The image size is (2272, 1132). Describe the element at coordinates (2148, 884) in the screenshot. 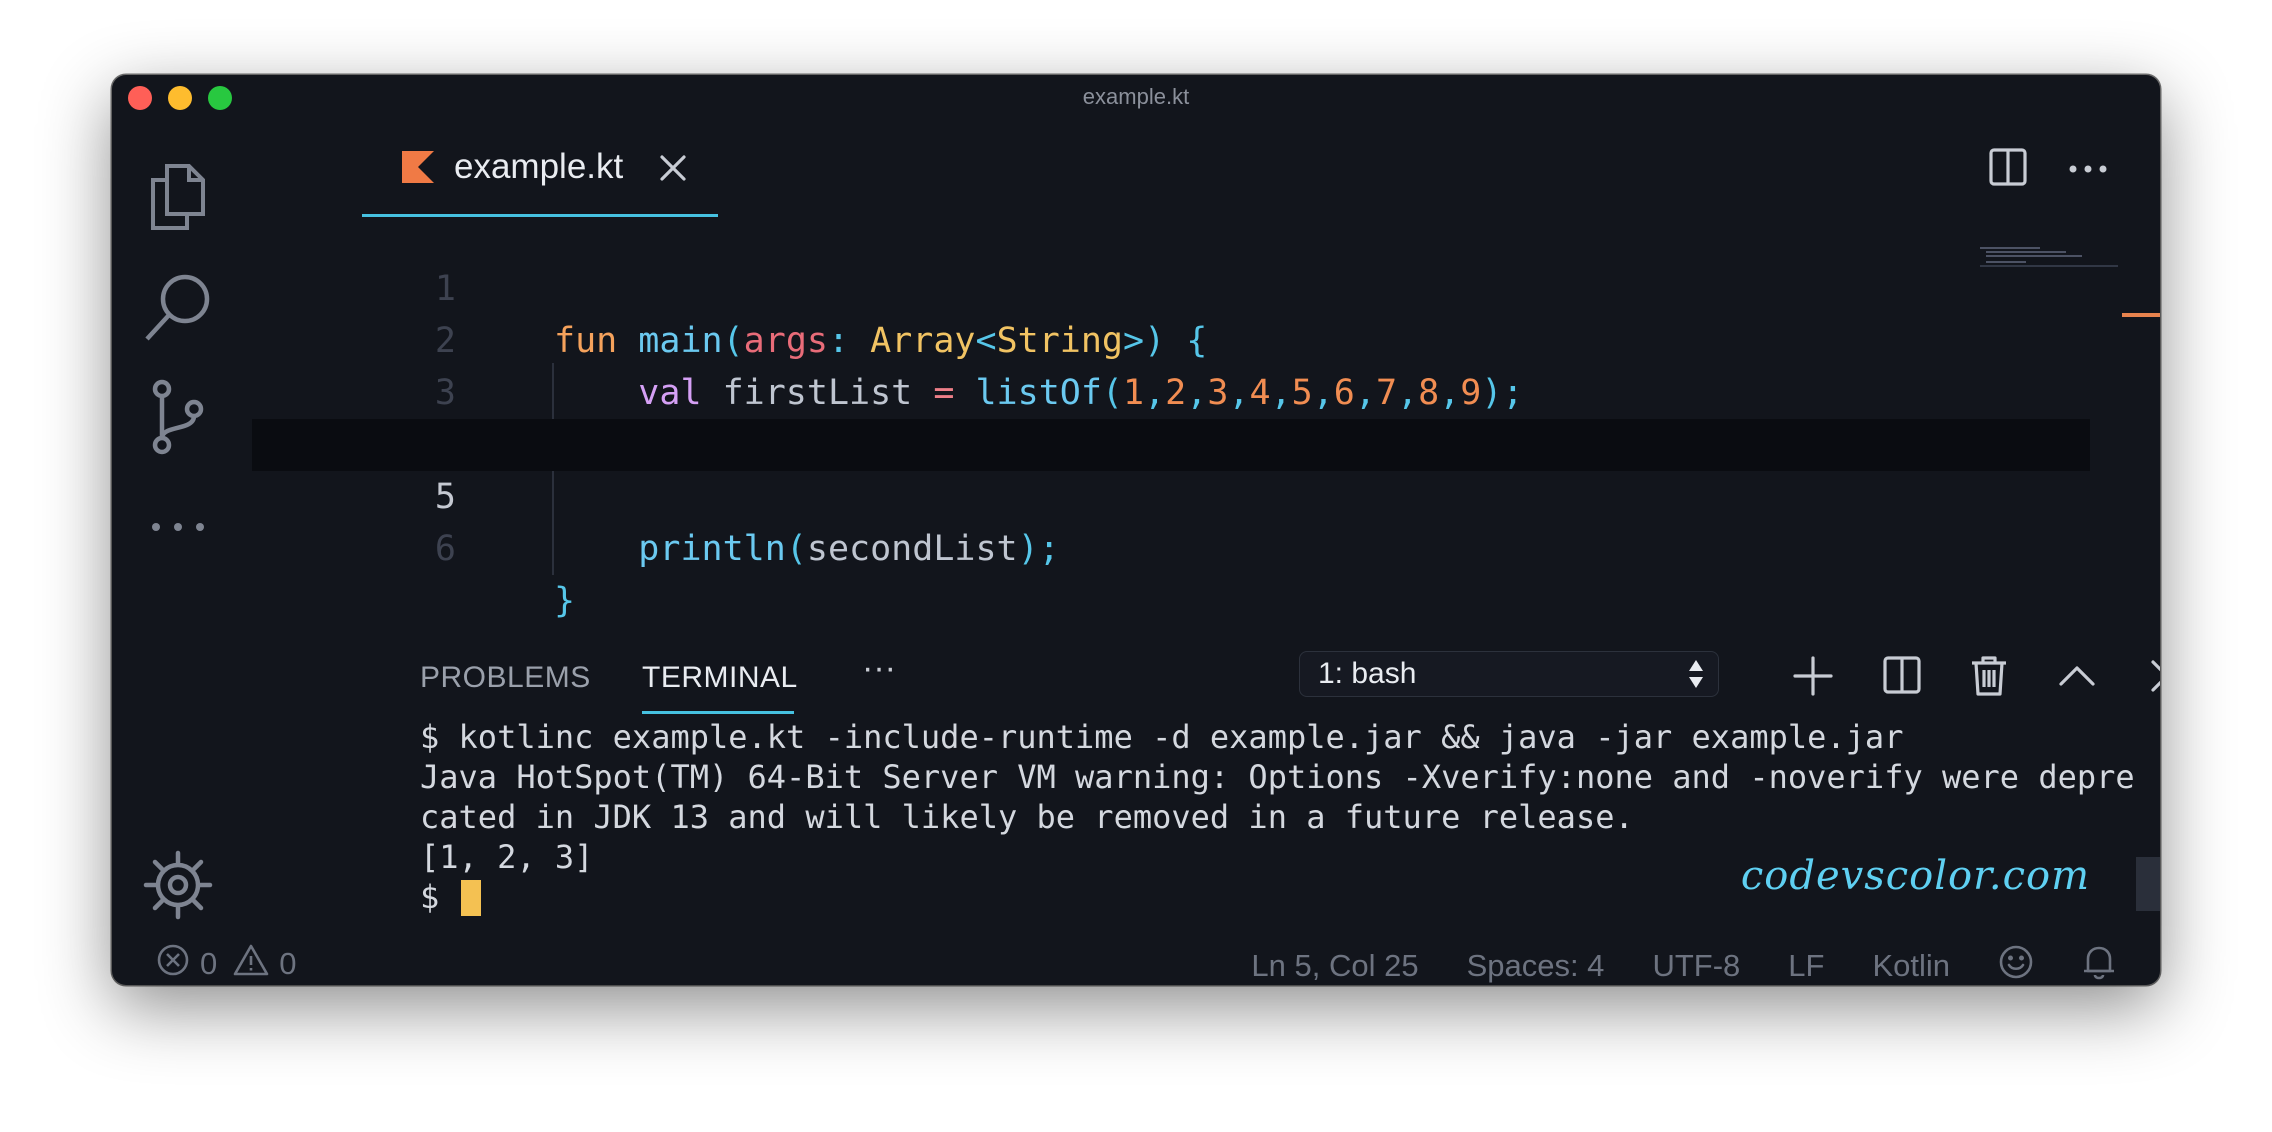

I see `terminal-scrollbar` at that location.